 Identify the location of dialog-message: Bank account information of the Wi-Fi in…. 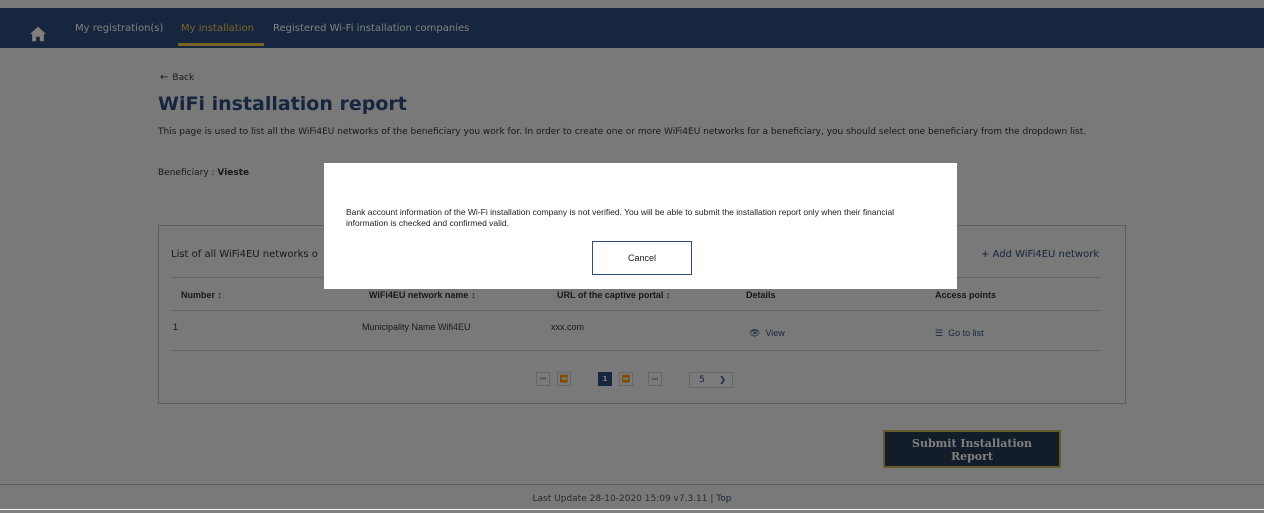
(620, 217).